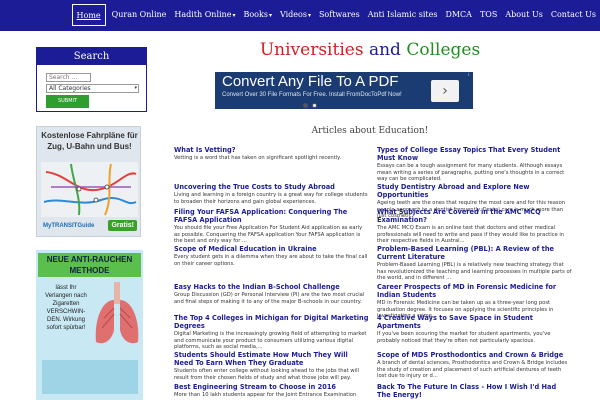 This screenshot has height=400, width=600. What do you see at coordinates (91, 56) in the screenshot?
I see `search-heading: Search` at bounding box center [91, 56].